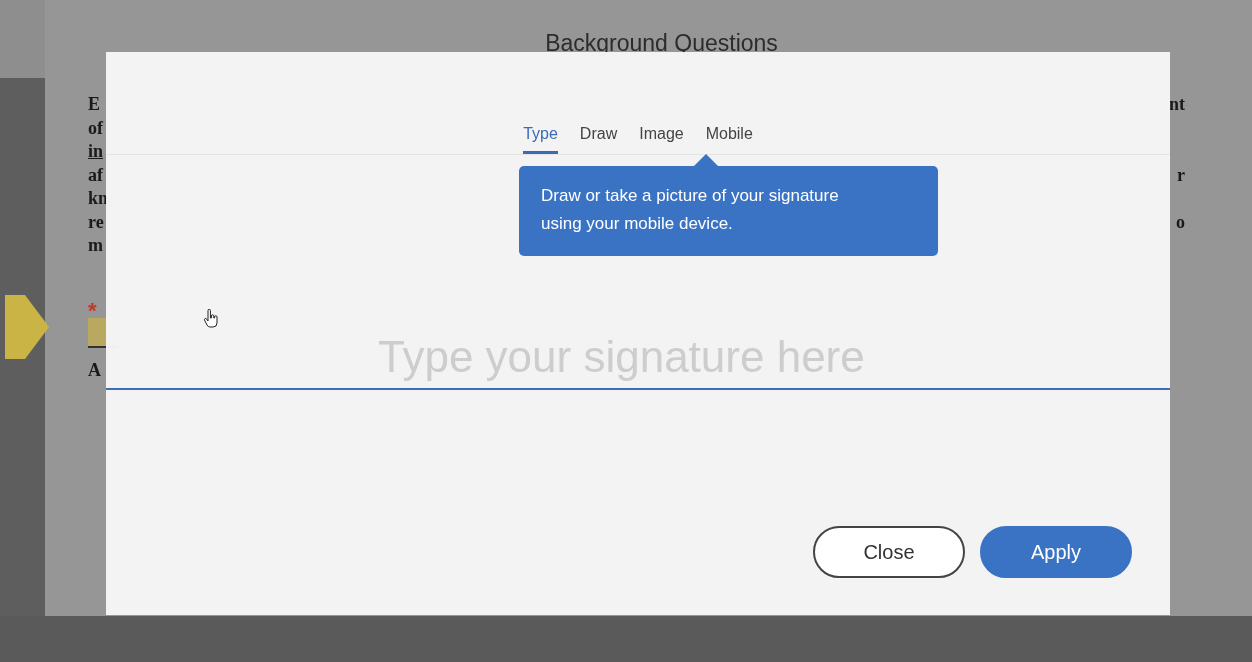 The height and width of the screenshot is (662, 1252). I want to click on tab: Mobile, so click(729, 138).